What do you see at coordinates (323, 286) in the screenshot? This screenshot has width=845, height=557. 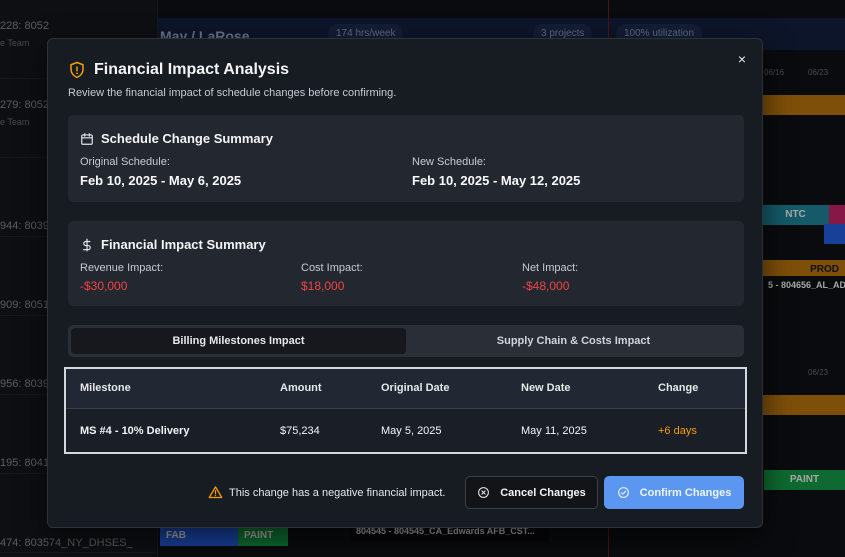 I see `cost-impact-value: $18,000` at bounding box center [323, 286].